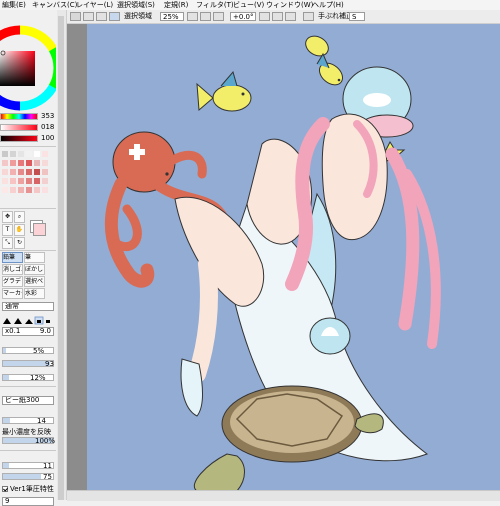 Image resolution: width=500 pixels, height=506 pixels. I want to click on color-wheel, so click(28, 70).